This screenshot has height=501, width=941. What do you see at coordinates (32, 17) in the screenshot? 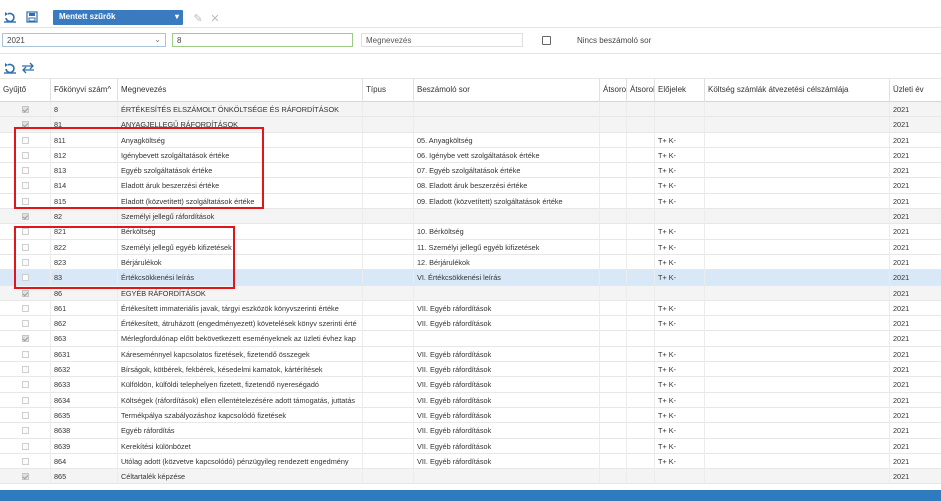
I see `save-icon` at bounding box center [32, 17].